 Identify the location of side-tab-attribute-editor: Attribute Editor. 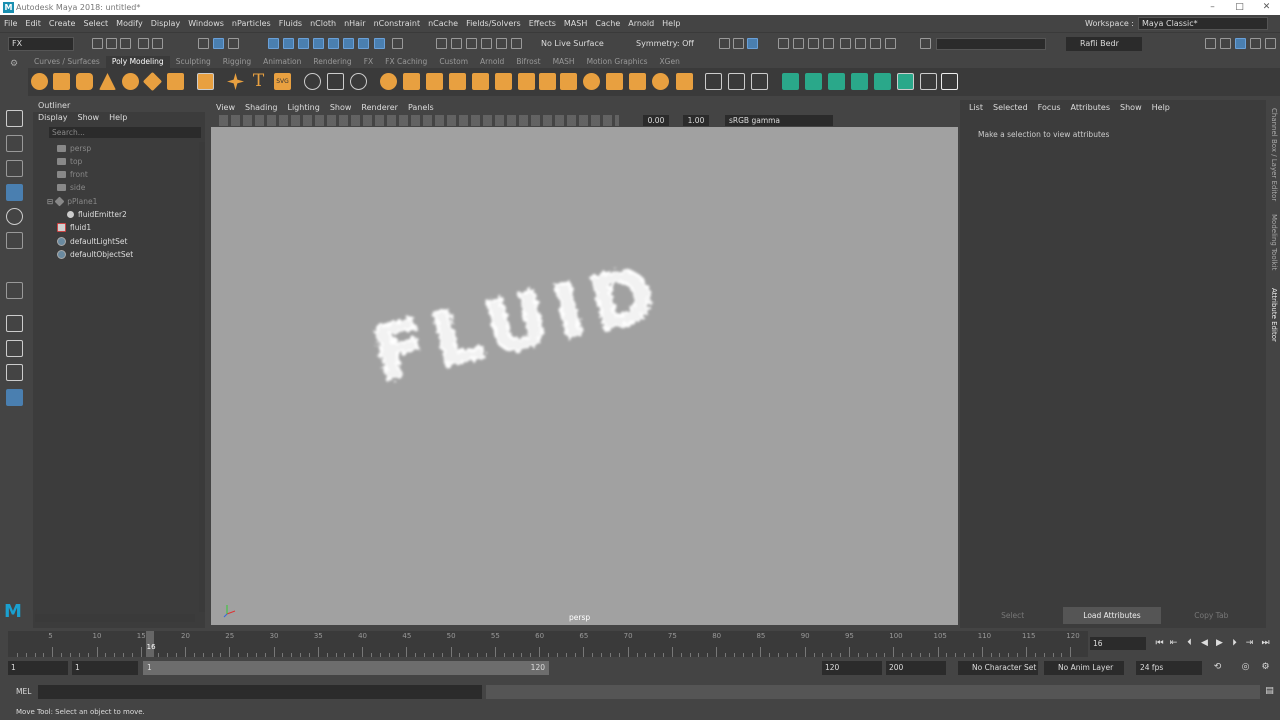
(1274, 315).